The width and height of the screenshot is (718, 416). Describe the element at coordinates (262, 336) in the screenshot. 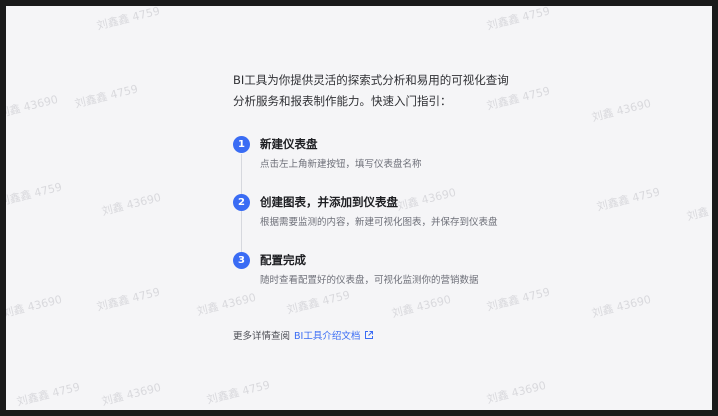

I see `docs-prefix: 更多详情查阅` at that location.